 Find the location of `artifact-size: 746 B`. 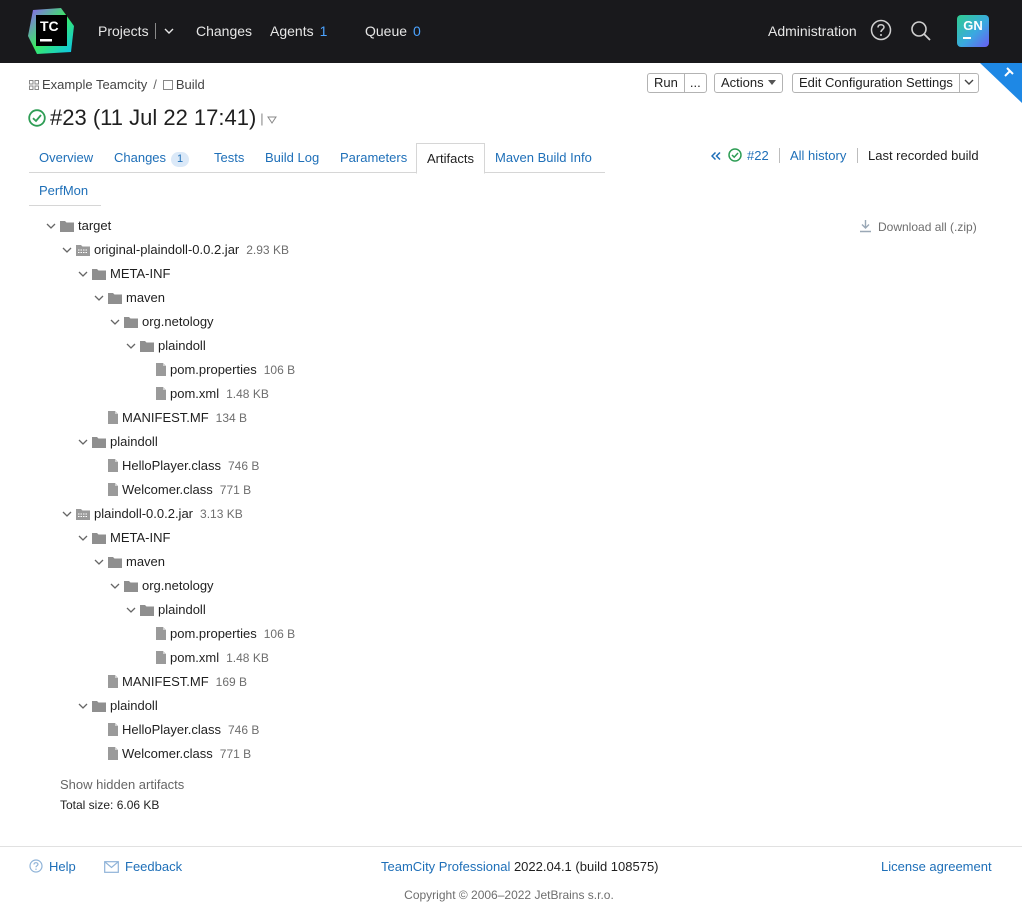

artifact-size: 746 B is located at coordinates (244, 730).